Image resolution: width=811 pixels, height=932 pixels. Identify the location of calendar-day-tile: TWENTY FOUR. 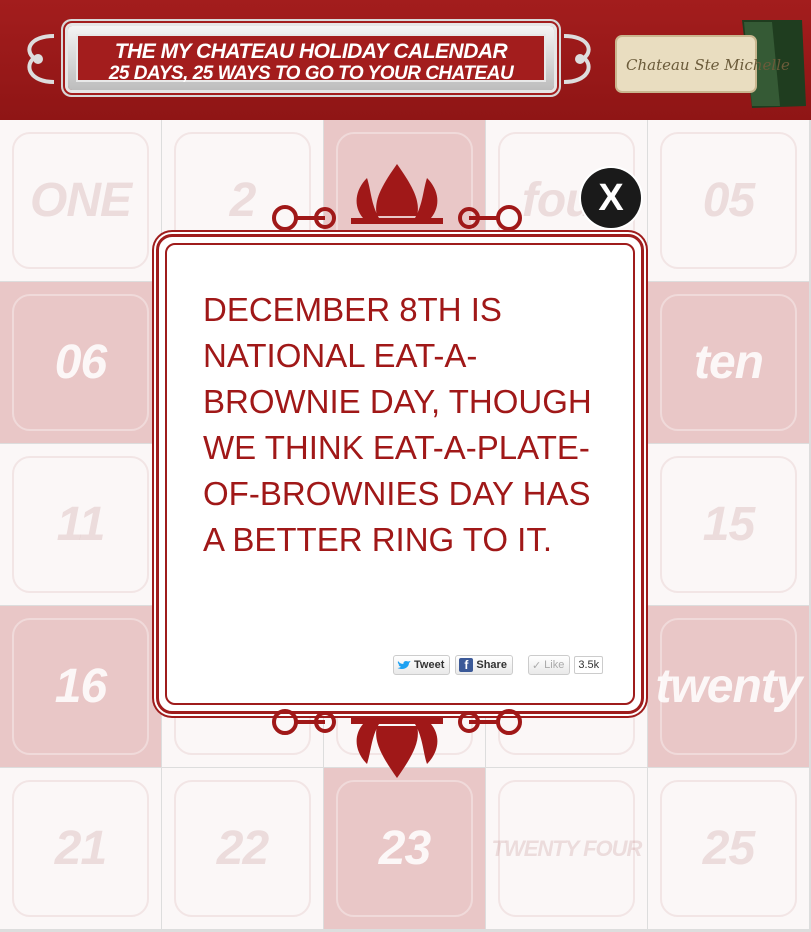
(566, 848).